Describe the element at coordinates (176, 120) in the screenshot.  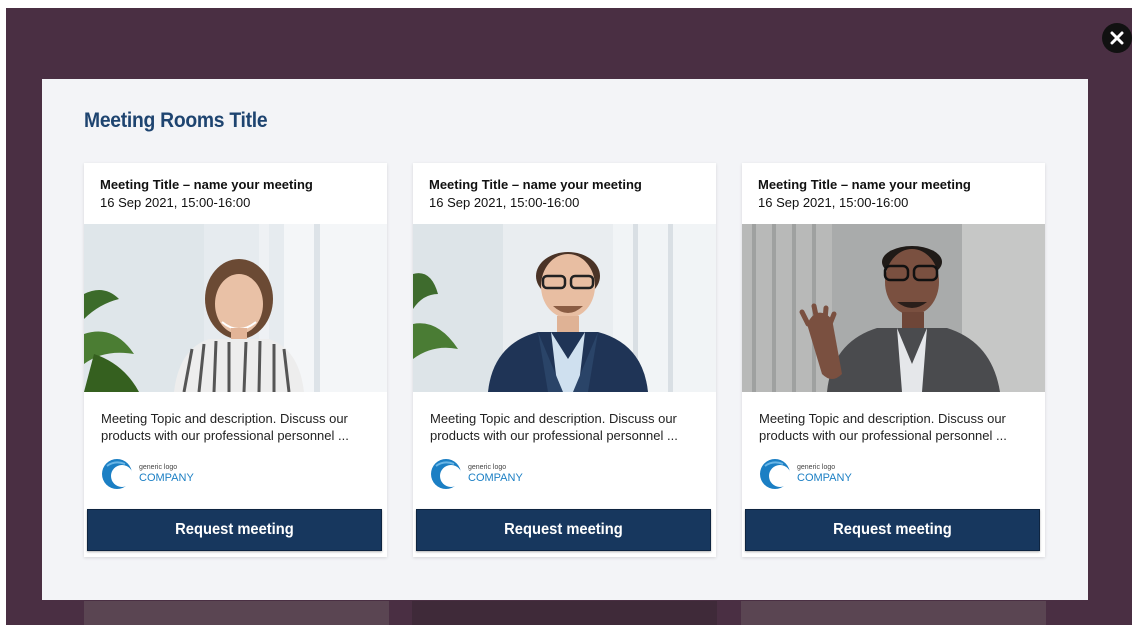
I see `modal-title: Meeting Rooms Title` at that location.